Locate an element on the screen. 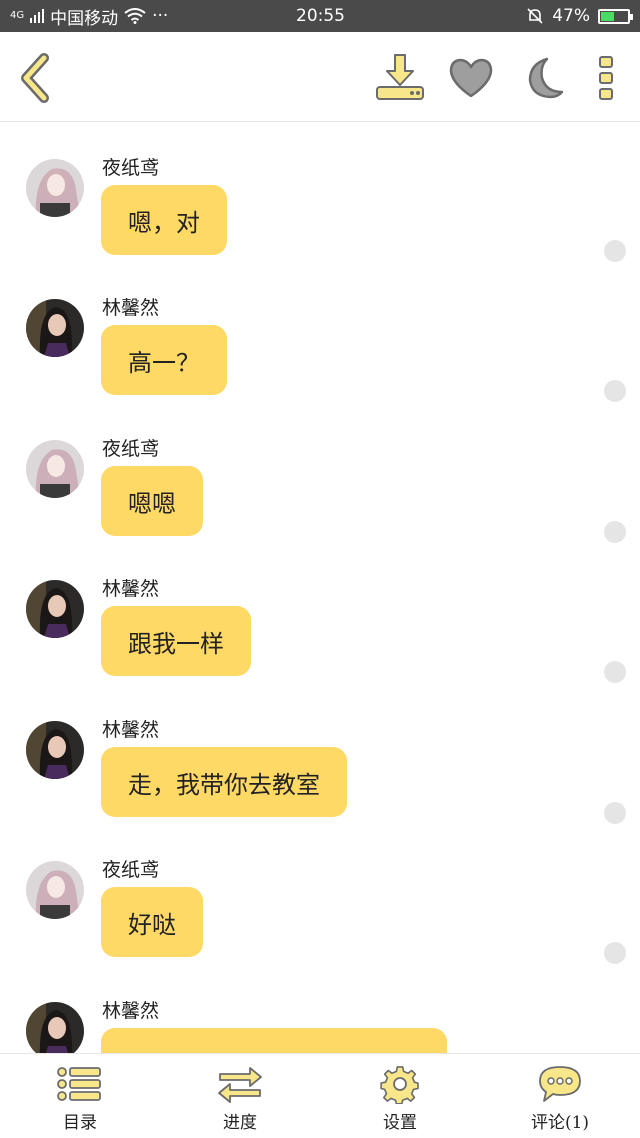  more-button is located at coordinates (606, 78).